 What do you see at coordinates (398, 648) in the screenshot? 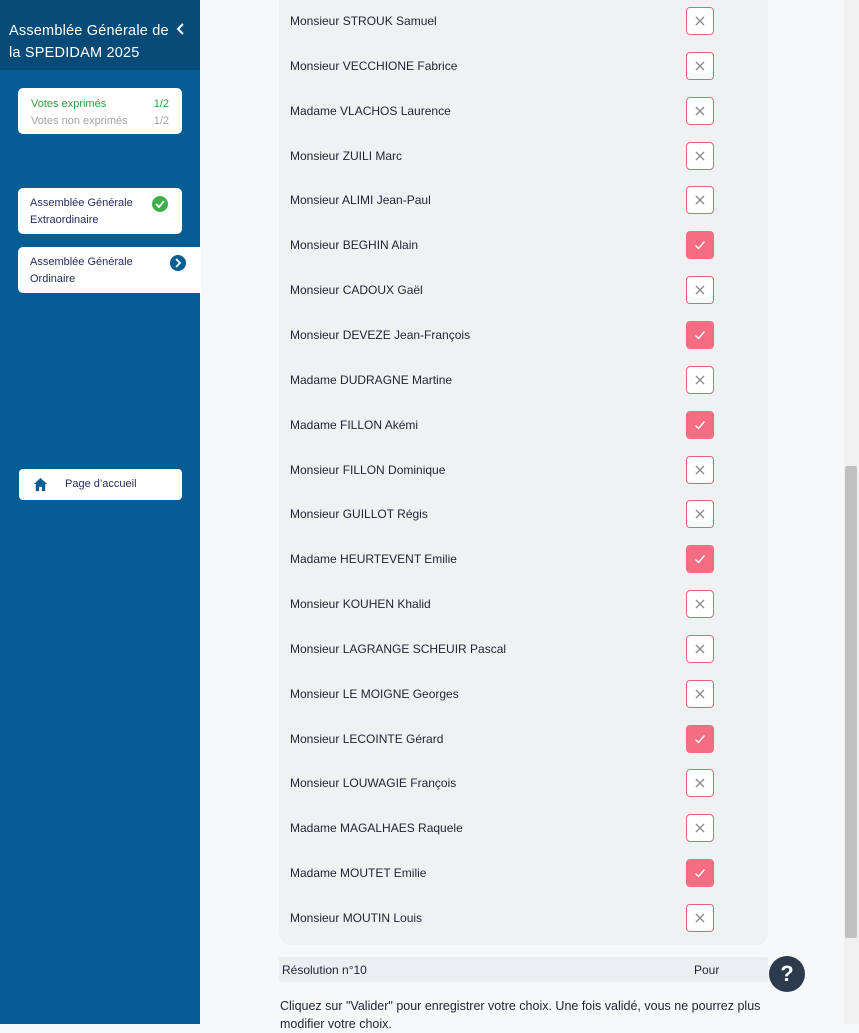
I see `member-name: Monsieur LAGRANGE SCHEUIR Pascal` at bounding box center [398, 648].